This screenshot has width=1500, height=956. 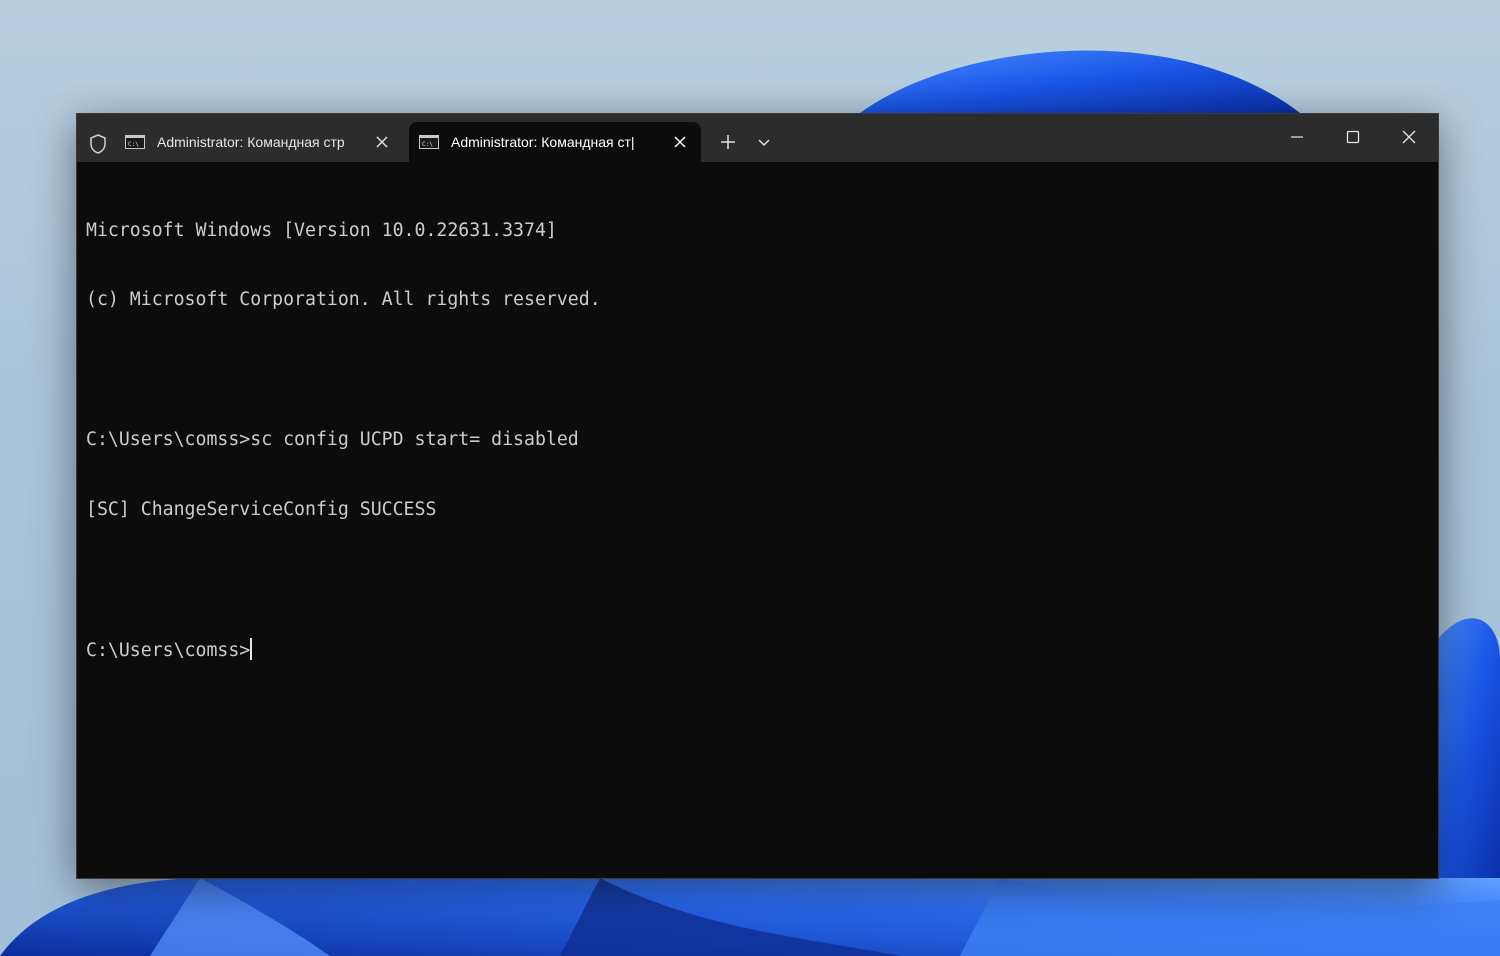 I want to click on tab-command-prompt-1: C:\ Administrator: Командная стр, so click(x=259, y=142).